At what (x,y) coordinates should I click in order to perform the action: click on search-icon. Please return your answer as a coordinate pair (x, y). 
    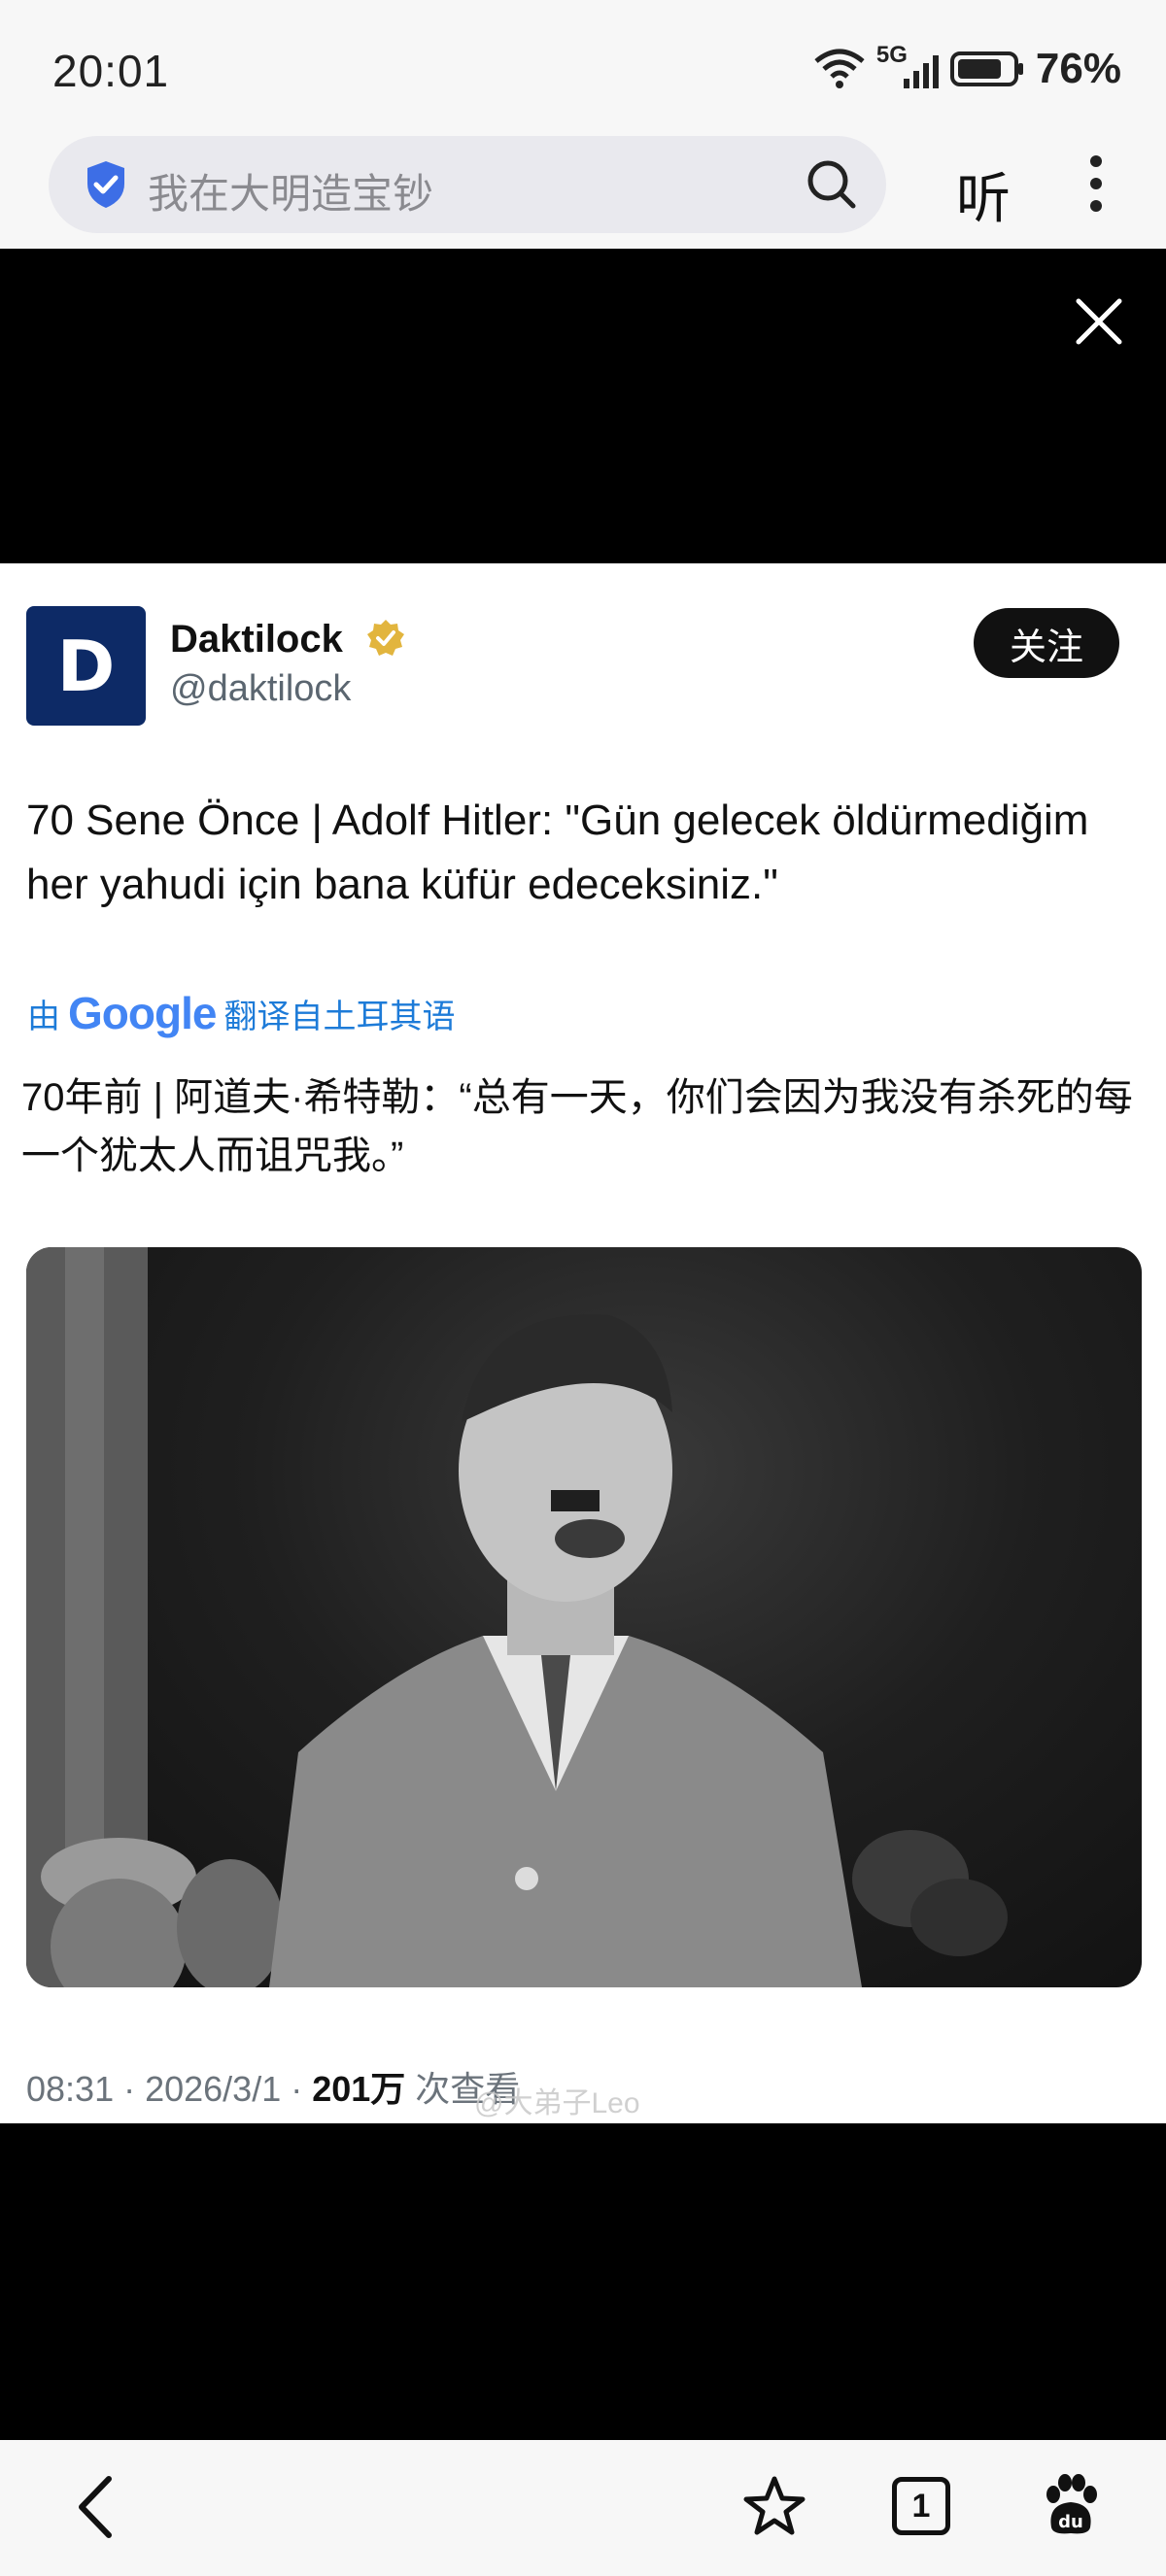
    Looking at the image, I should click on (832, 184).